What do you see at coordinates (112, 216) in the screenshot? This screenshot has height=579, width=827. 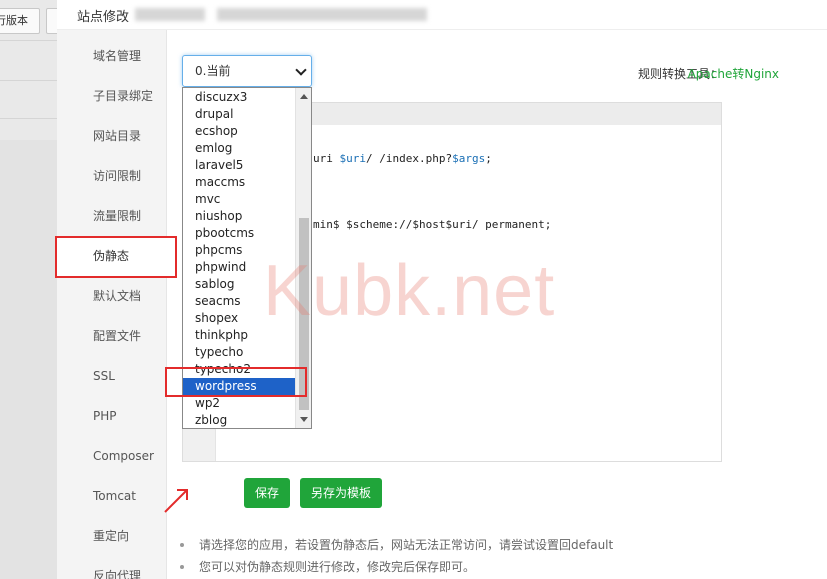 I see `sidebar-item-traffic: 流量限制` at bounding box center [112, 216].